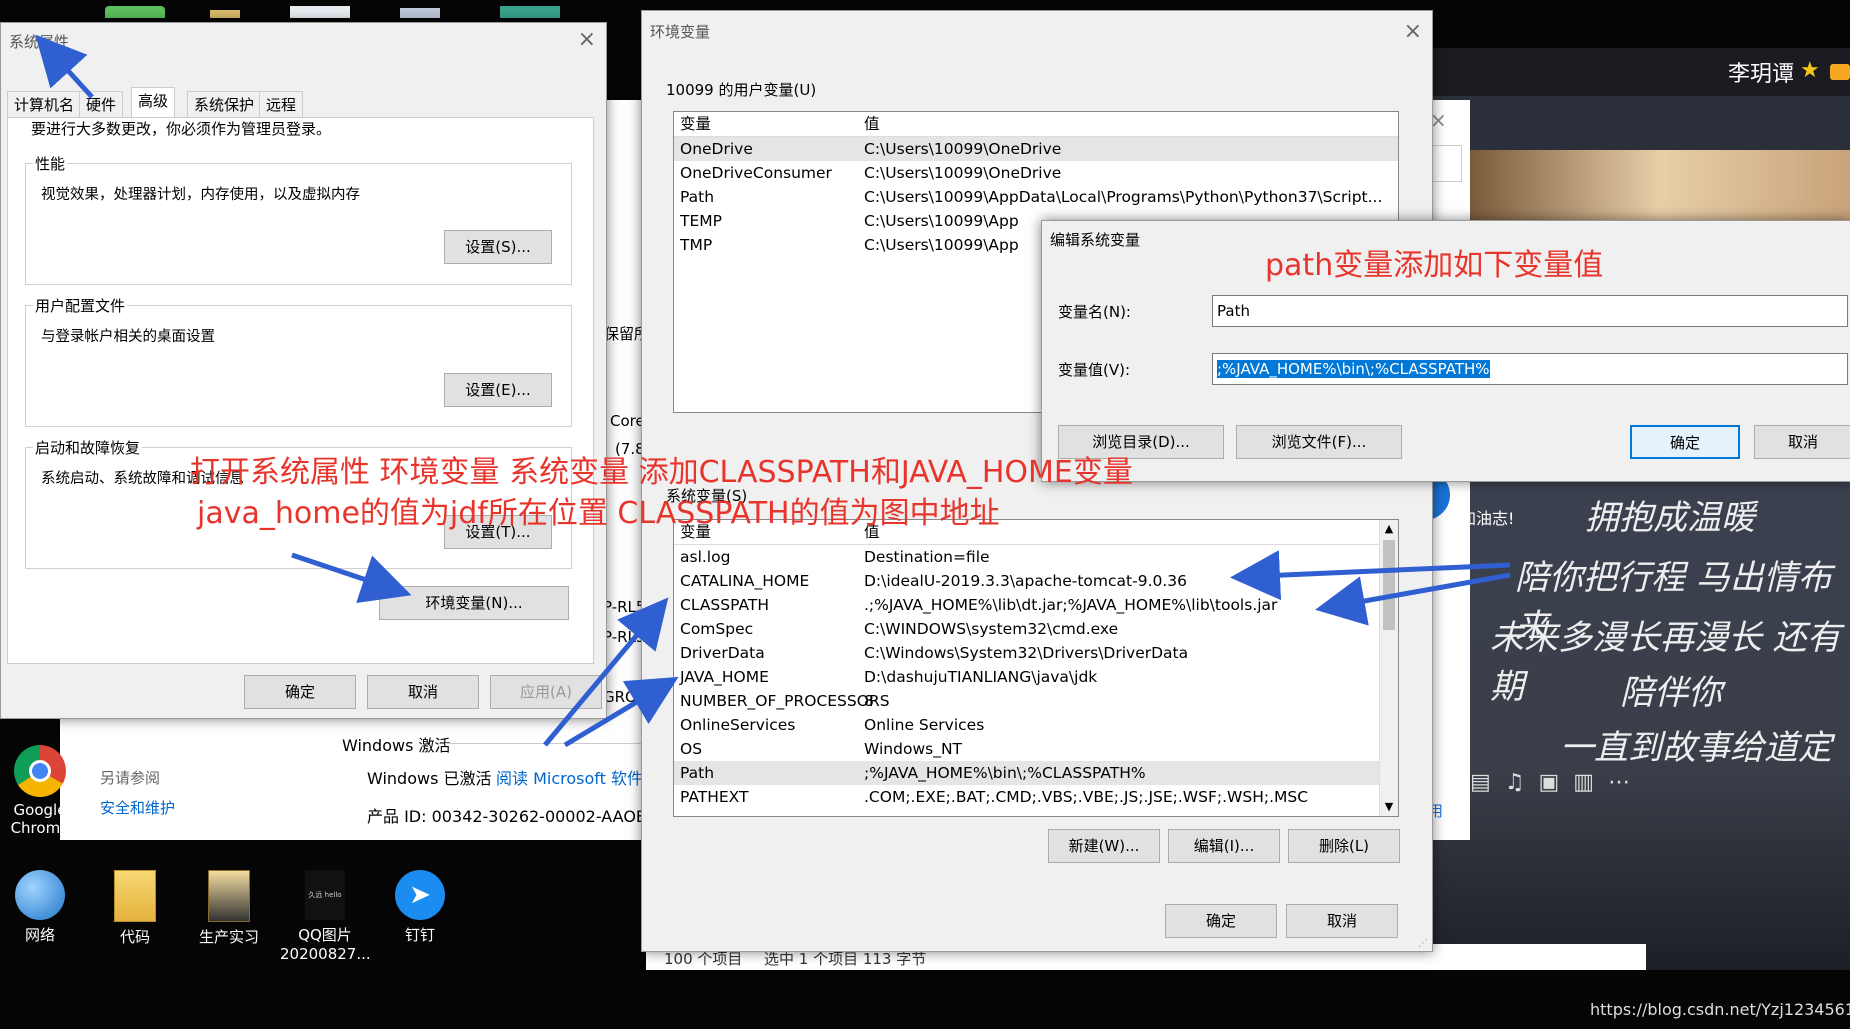  I want to click on arrow-to-classpath-value, so click(1413, 599).